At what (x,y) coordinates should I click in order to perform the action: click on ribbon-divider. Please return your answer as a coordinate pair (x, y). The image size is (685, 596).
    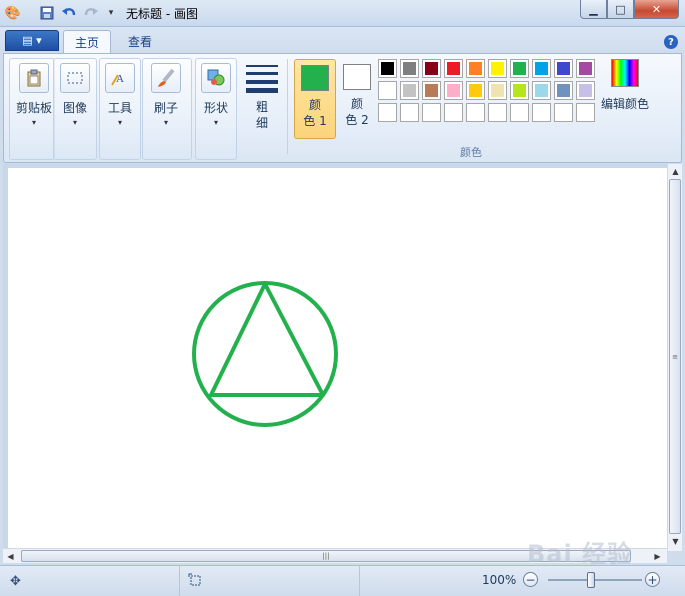
    Looking at the image, I should click on (287, 106).